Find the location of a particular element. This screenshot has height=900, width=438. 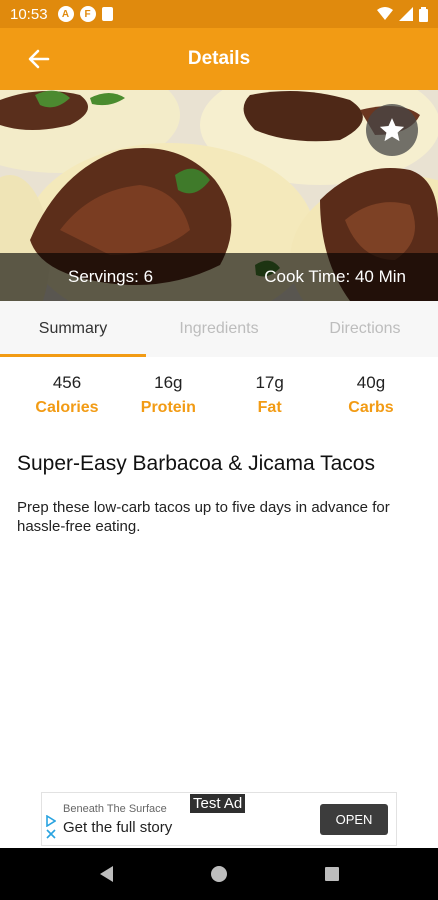

home-circle-icon is located at coordinates (218, 874).